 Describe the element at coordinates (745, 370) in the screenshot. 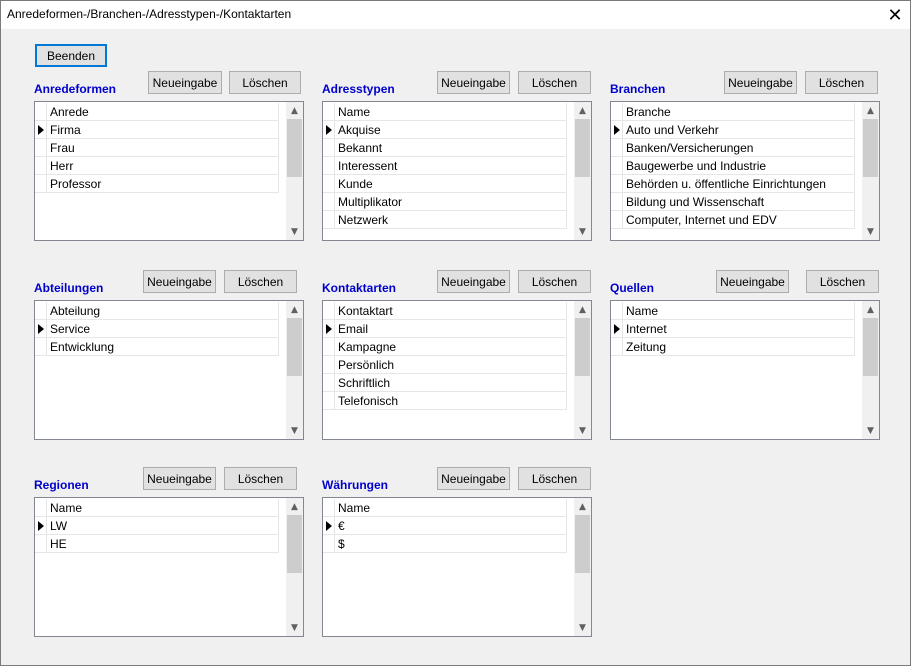

I see `quellen-grid: Name Internet Zeitung ▲ ▼` at that location.